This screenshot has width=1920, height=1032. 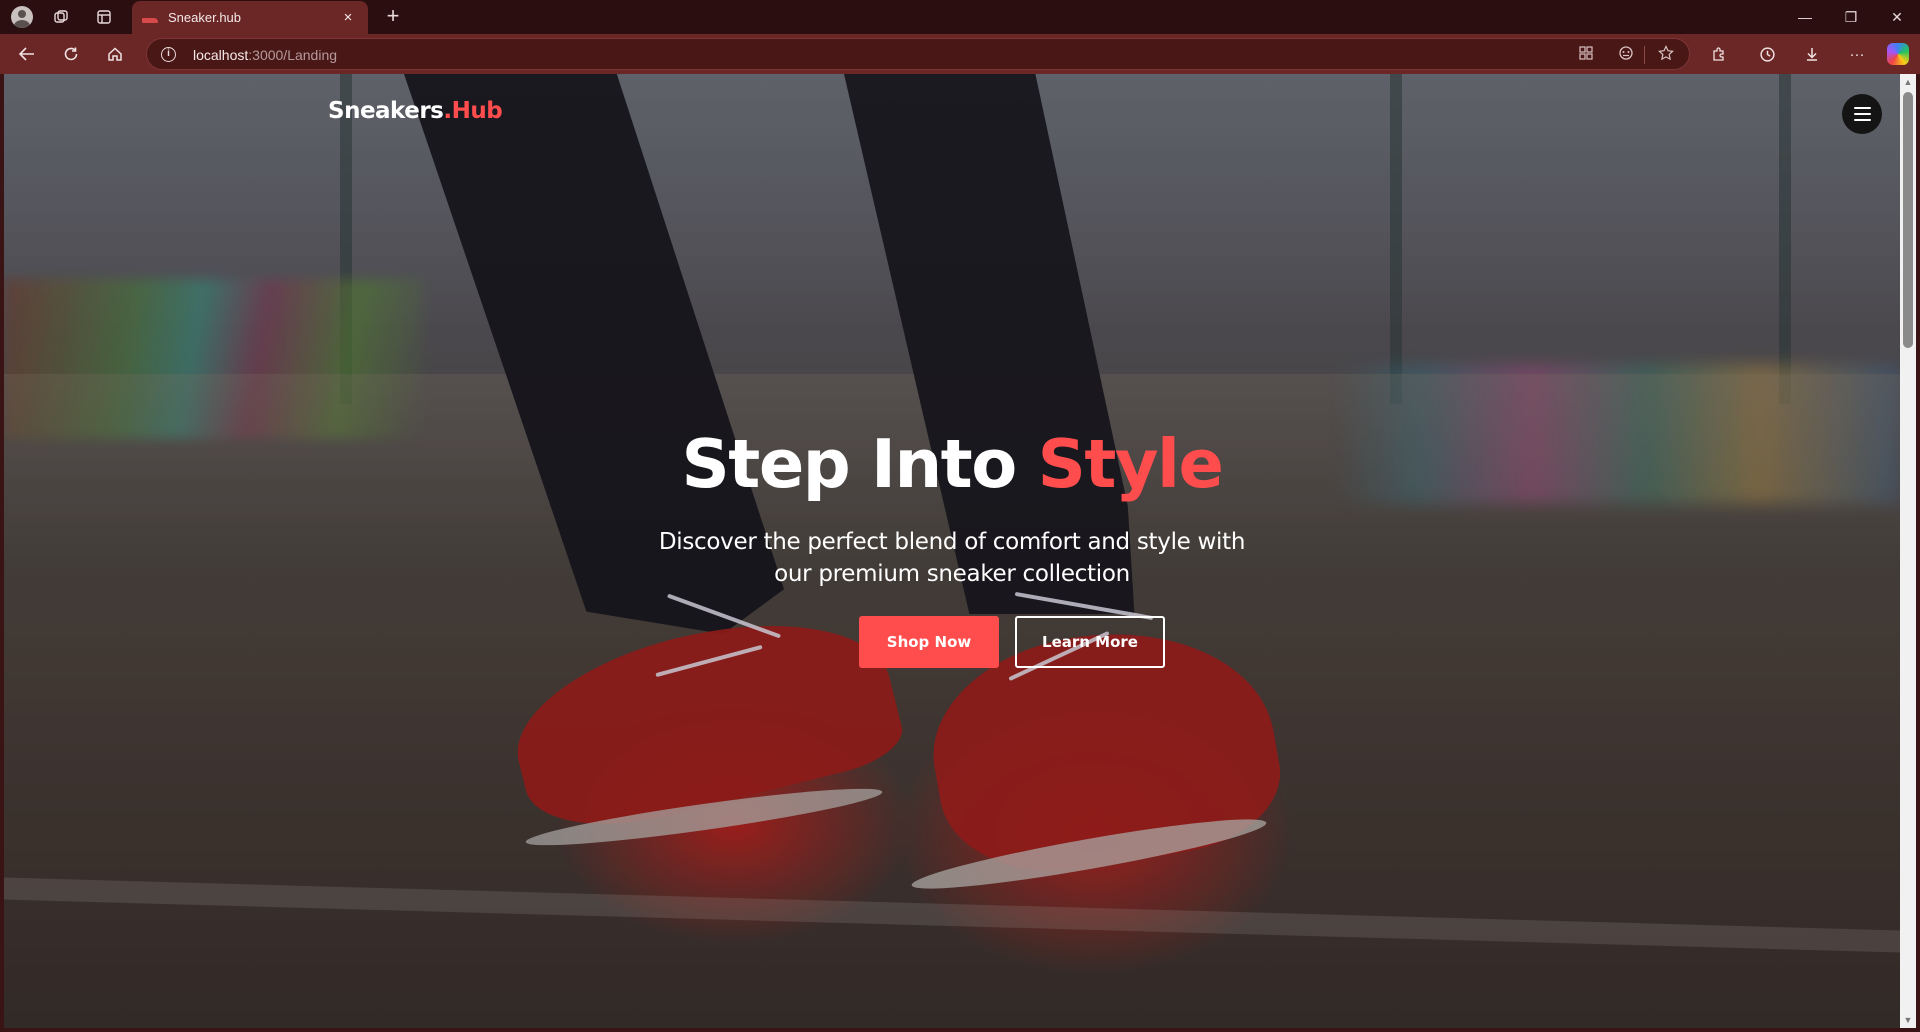 What do you see at coordinates (1644, 55) in the screenshot?
I see `omnibox-separator` at bounding box center [1644, 55].